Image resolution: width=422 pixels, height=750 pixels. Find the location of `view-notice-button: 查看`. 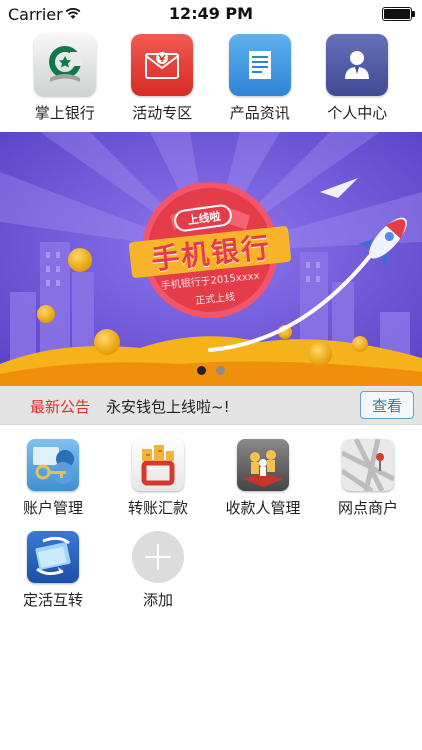

view-notice-button: 查看 is located at coordinates (387, 405).